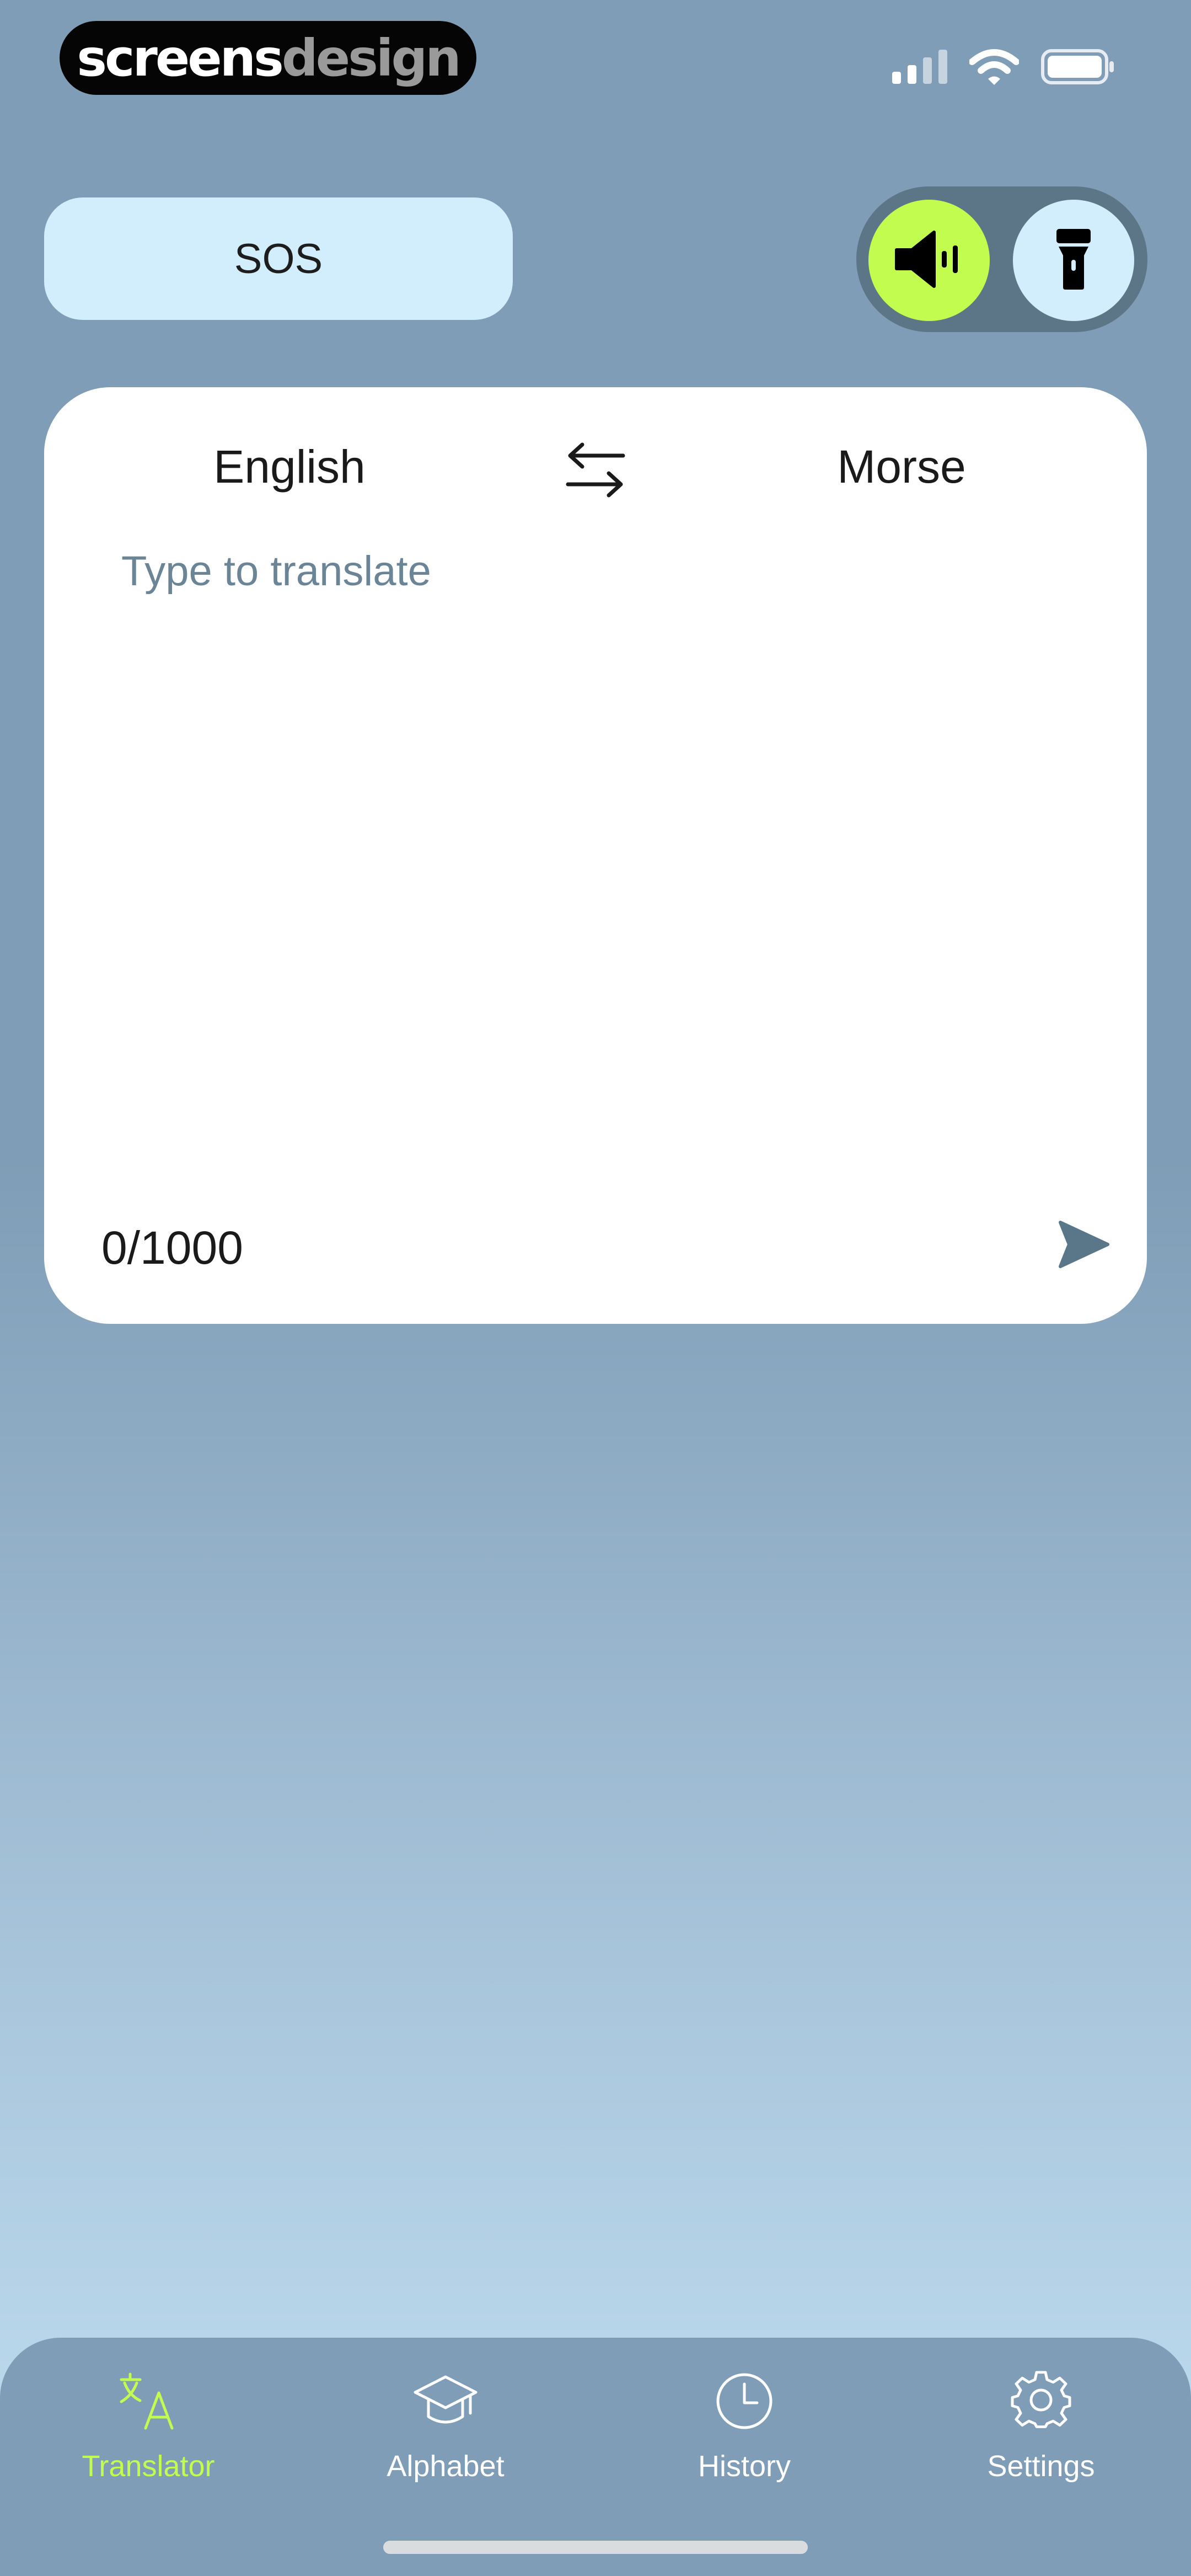  What do you see at coordinates (595, 2547) in the screenshot?
I see `home-indicator` at bounding box center [595, 2547].